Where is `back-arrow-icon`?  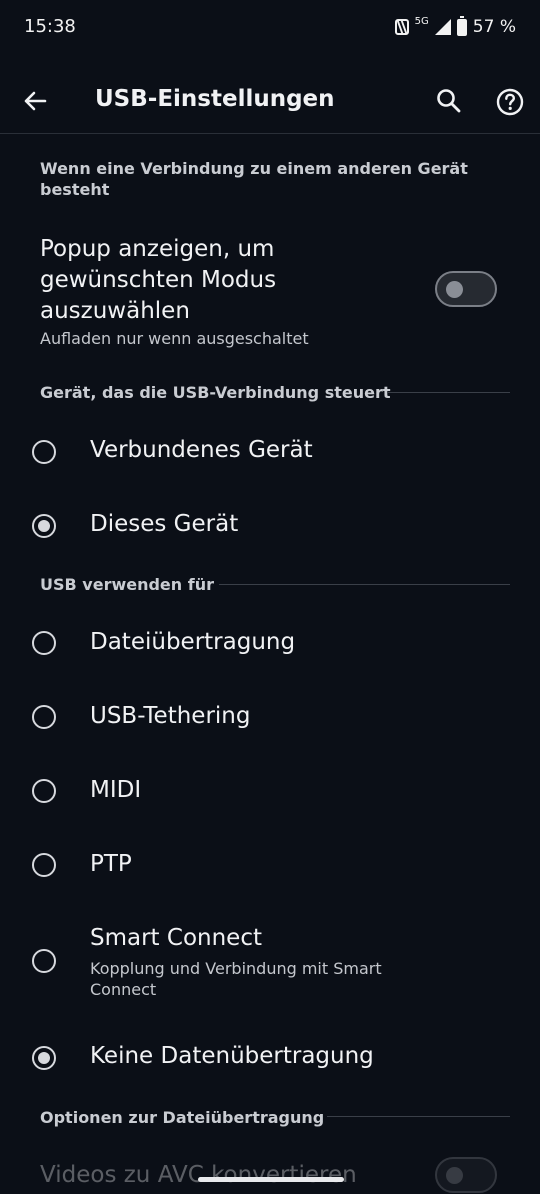
back-arrow-icon is located at coordinates (35, 101).